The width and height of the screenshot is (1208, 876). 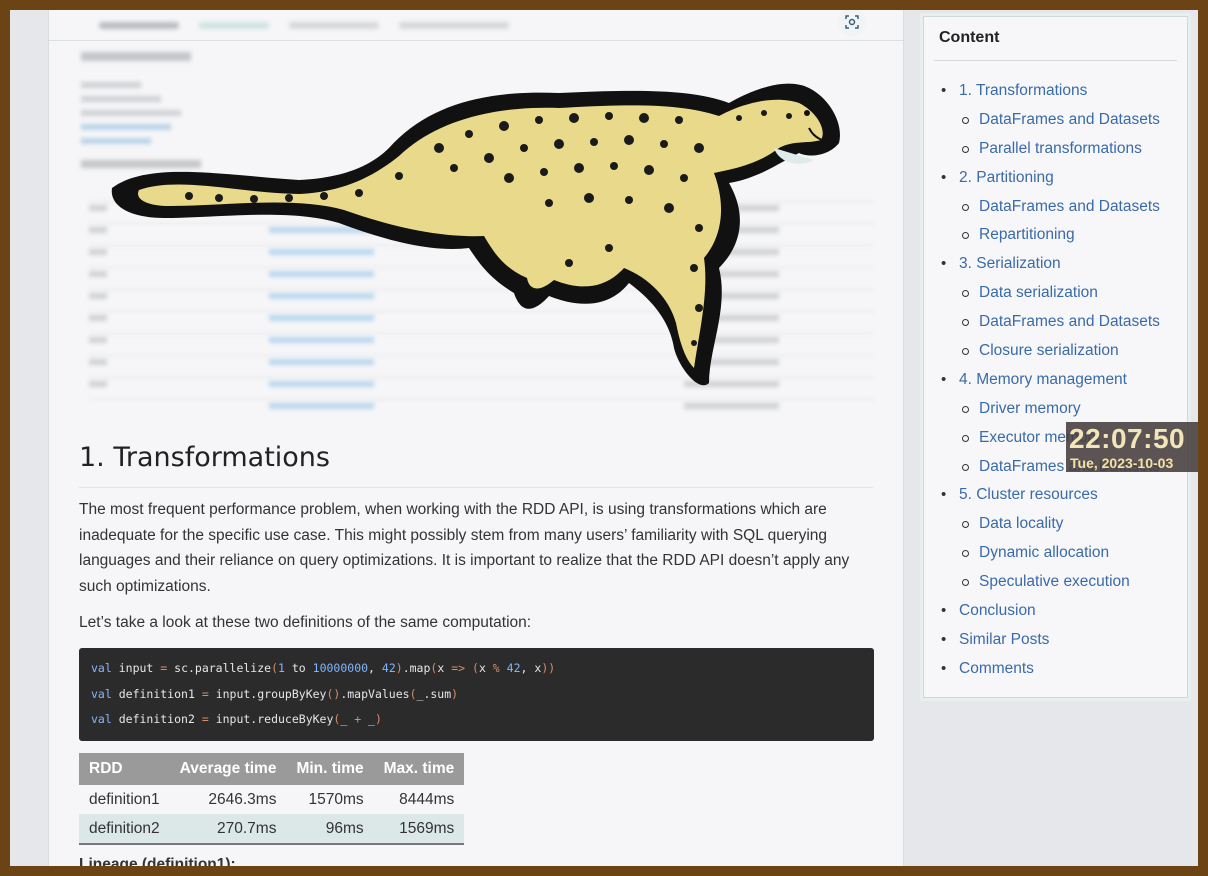 I want to click on toc-item: Data locality, so click(x=1056, y=524).